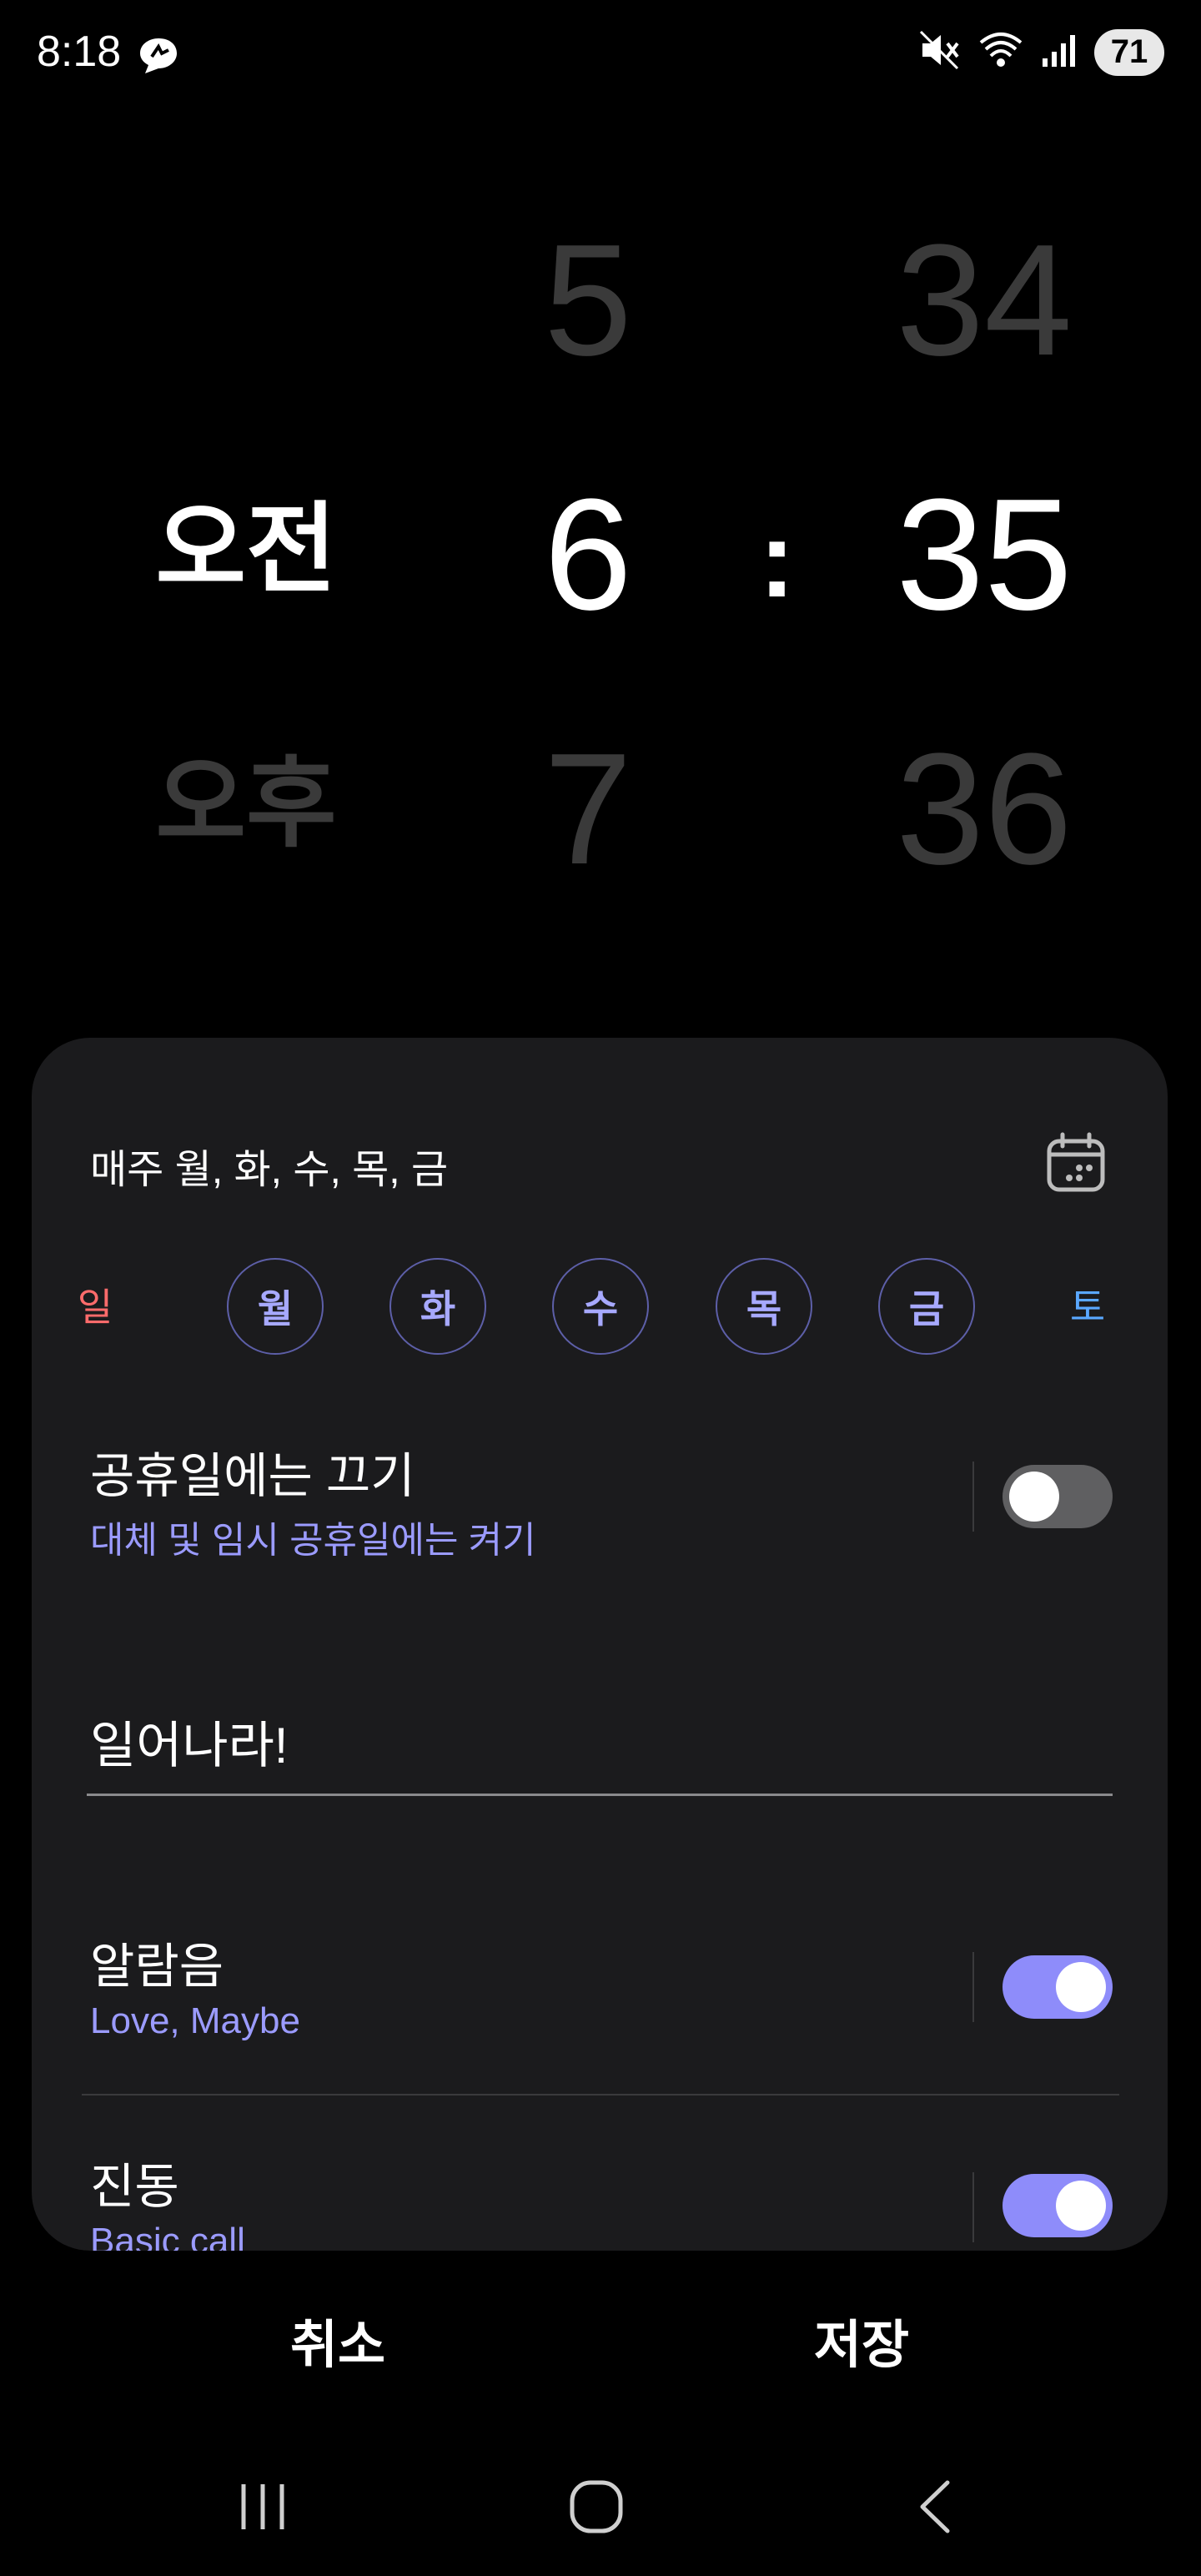 Image resolution: width=1201 pixels, height=2576 pixels. I want to click on hour-prev: 5, so click(588, 300).